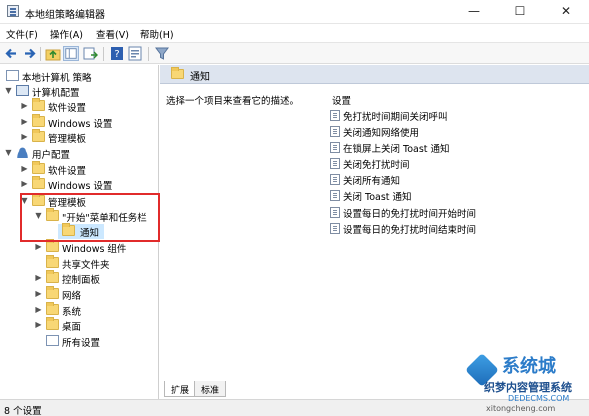 The width and height of the screenshot is (589, 416). What do you see at coordinates (521, 408) in the screenshot?
I see `watermark-url2: xitongcheng.com` at bounding box center [521, 408].